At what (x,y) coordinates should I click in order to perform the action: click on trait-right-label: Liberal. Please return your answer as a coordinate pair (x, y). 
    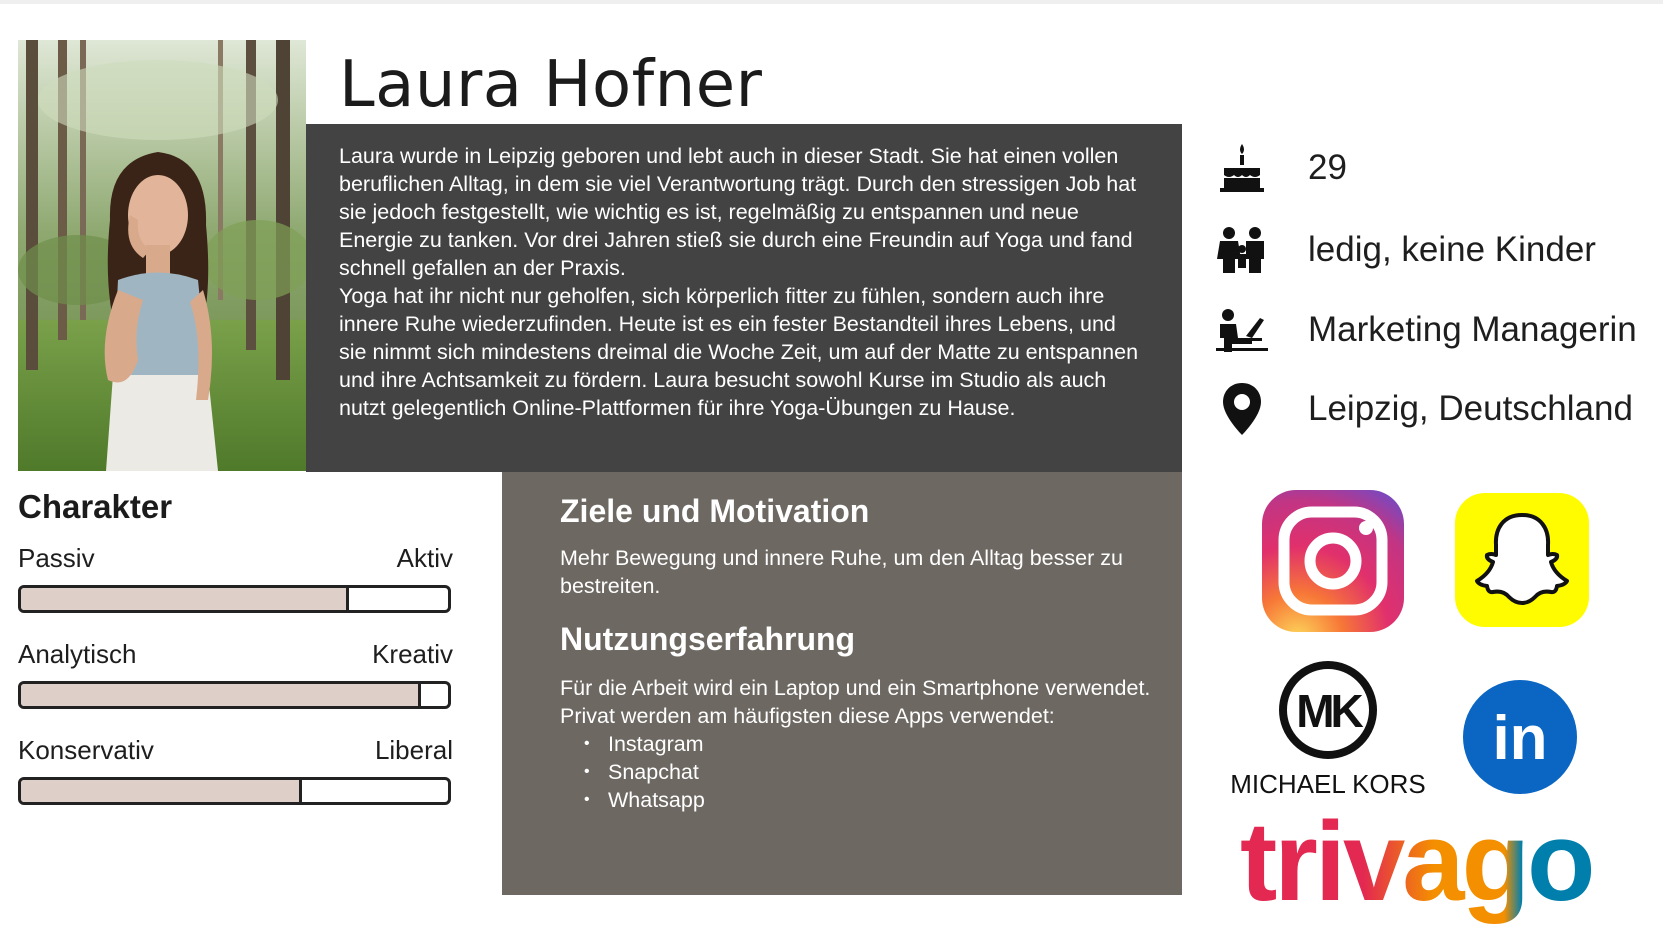
    Looking at the image, I should click on (413, 750).